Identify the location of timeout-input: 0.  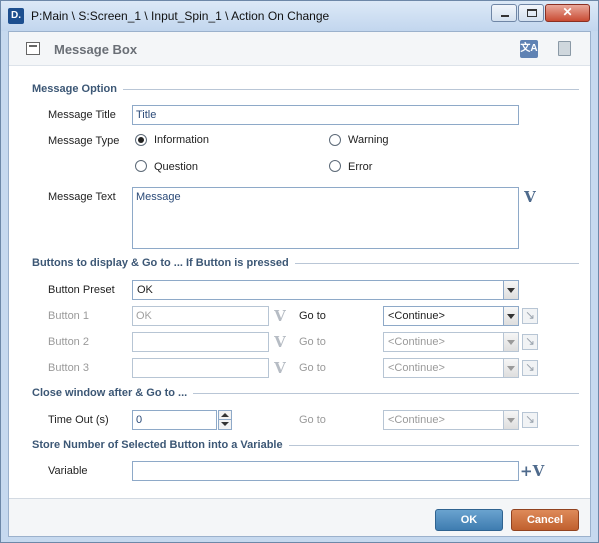
(174, 420).